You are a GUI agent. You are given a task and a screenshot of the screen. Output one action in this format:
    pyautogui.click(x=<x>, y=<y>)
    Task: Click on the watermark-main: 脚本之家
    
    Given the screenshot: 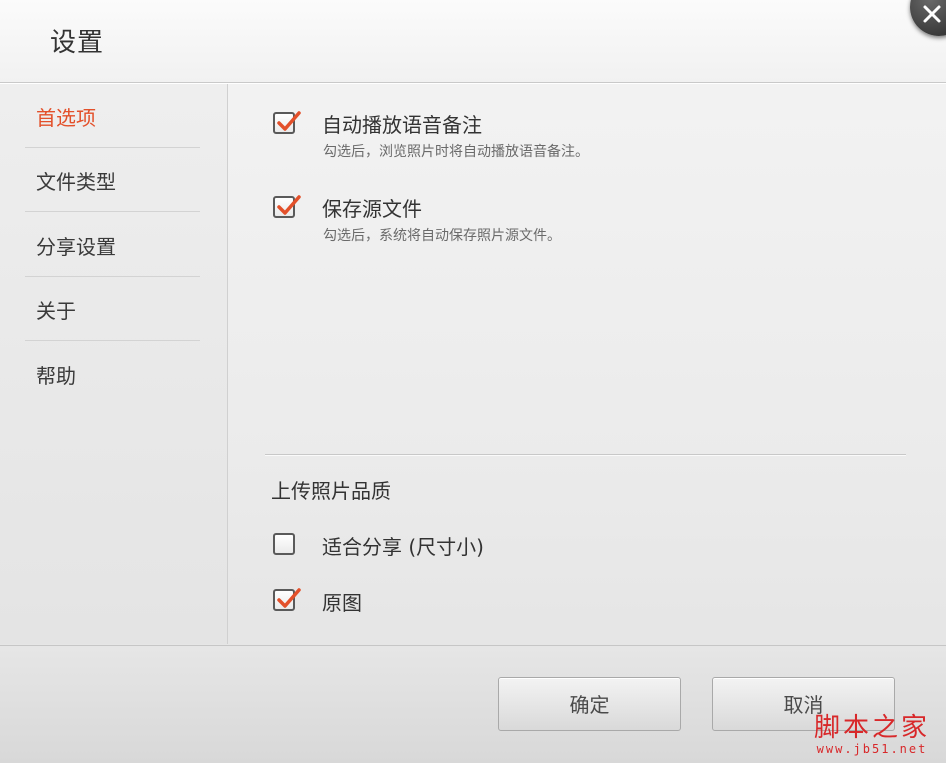 What is the action you would take?
    pyautogui.click(x=871, y=728)
    